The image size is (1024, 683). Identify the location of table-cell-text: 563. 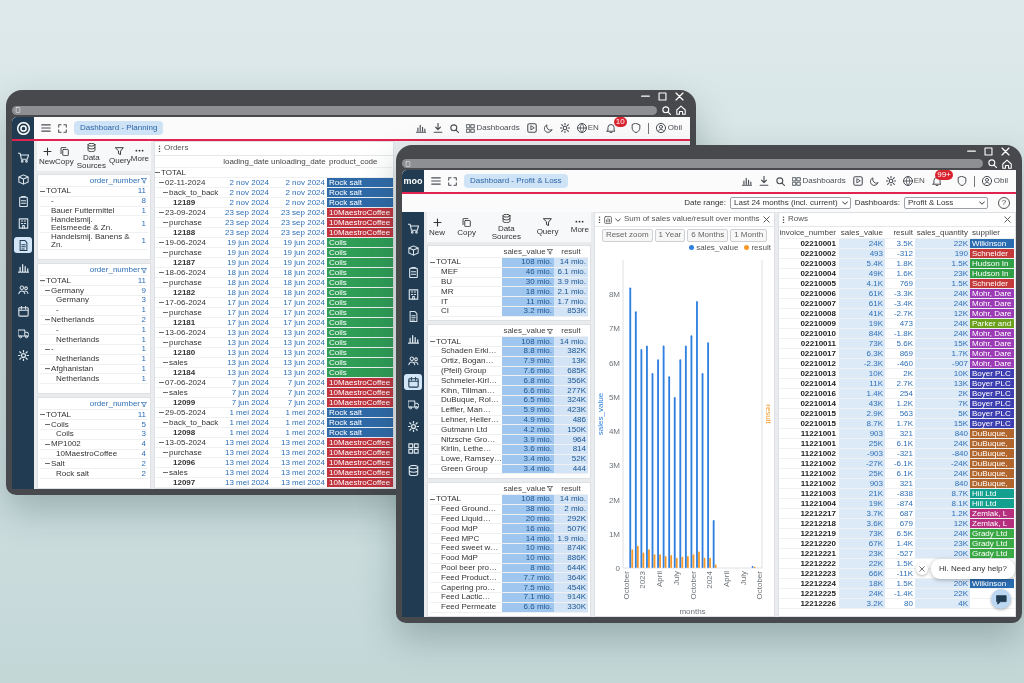
(906, 413).